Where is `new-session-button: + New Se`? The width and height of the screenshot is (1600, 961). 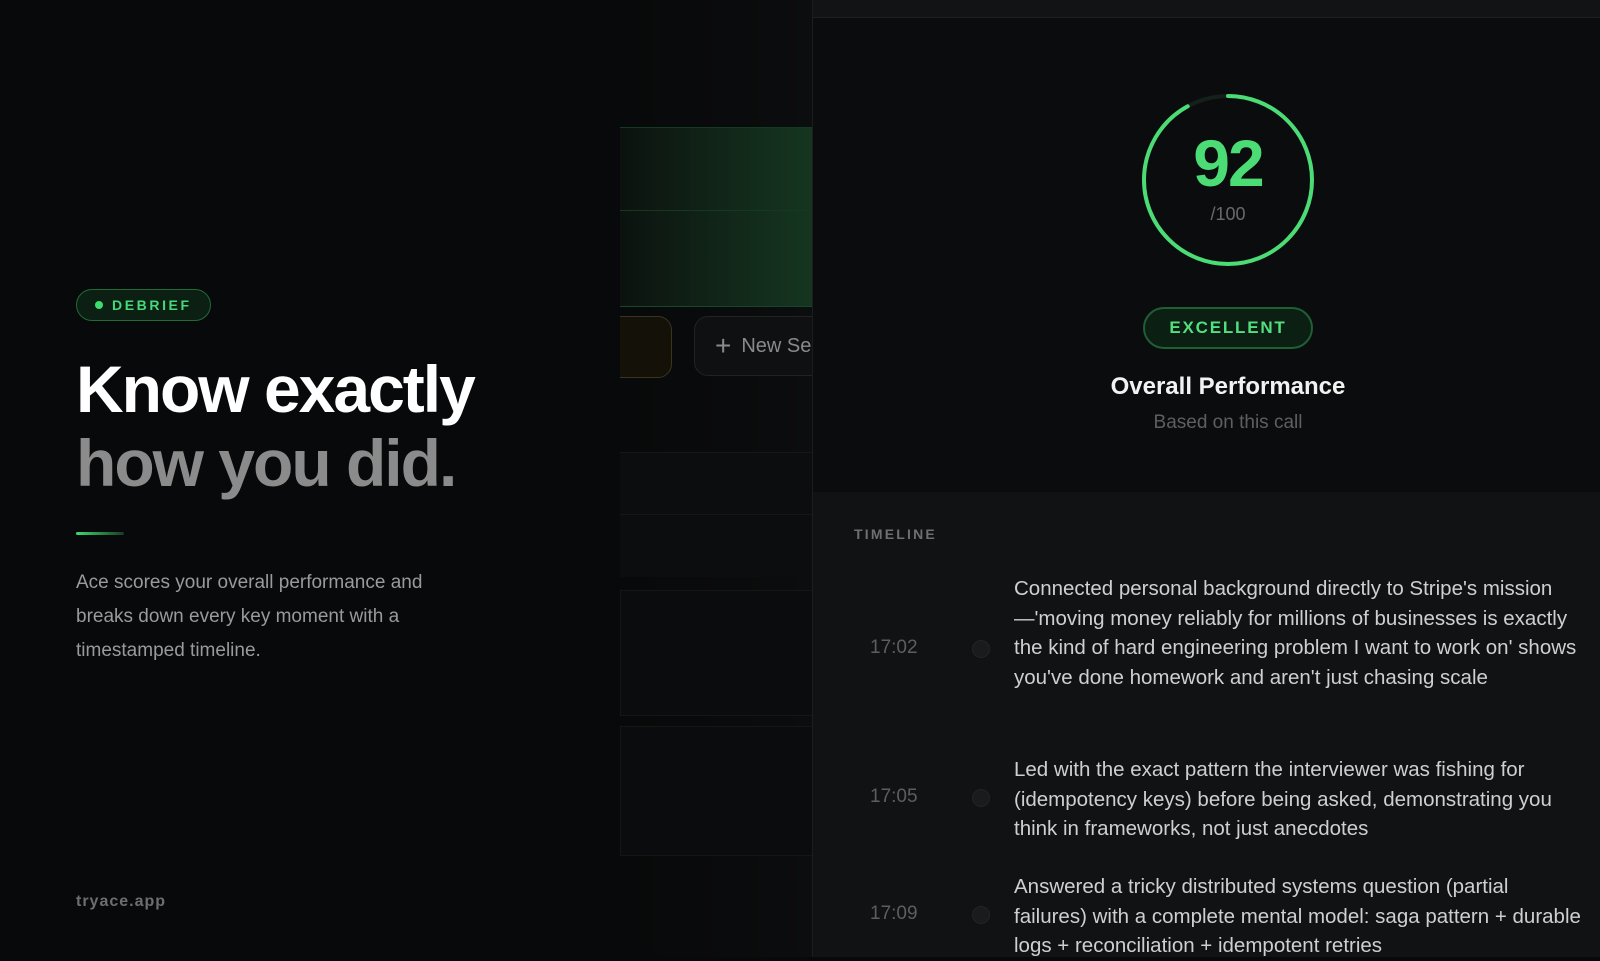
new-session-button: + New Se is located at coordinates (753, 346).